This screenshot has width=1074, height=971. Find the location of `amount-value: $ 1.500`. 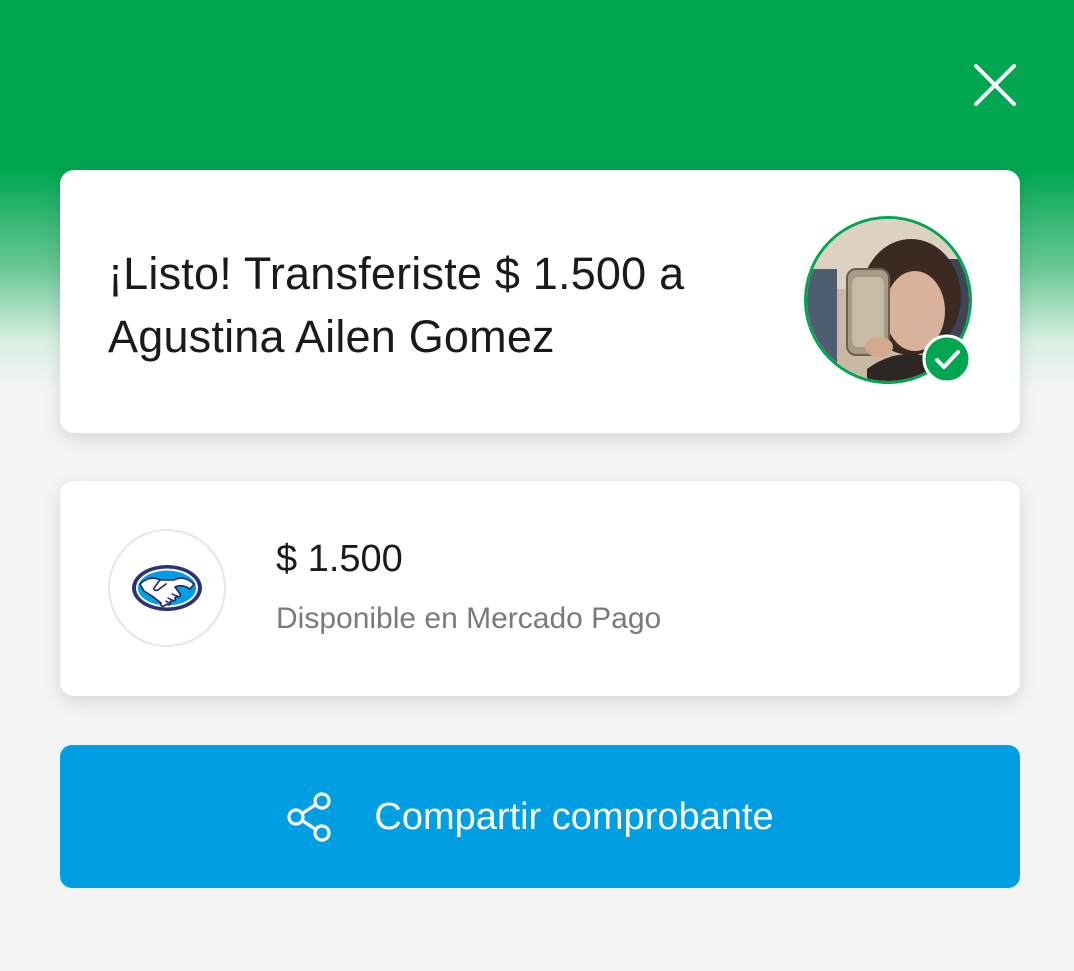

amount-value: $ 1.500 is located at coordinates (339, 559).